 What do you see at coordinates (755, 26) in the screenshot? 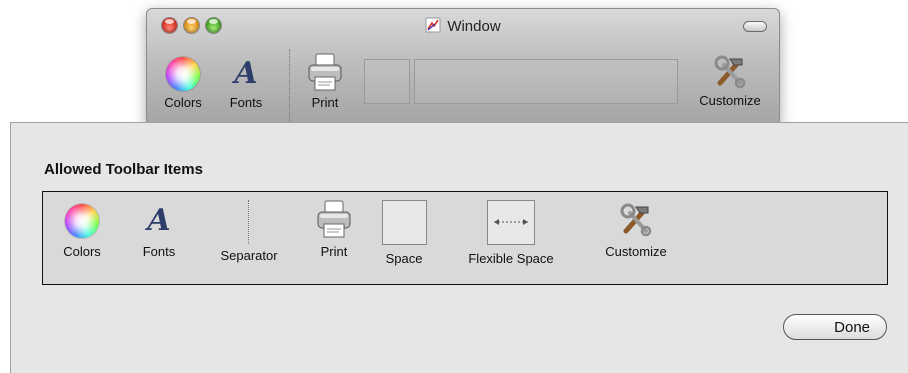
I see `toolbar-toggle-button` at bounding box center [755, 26].